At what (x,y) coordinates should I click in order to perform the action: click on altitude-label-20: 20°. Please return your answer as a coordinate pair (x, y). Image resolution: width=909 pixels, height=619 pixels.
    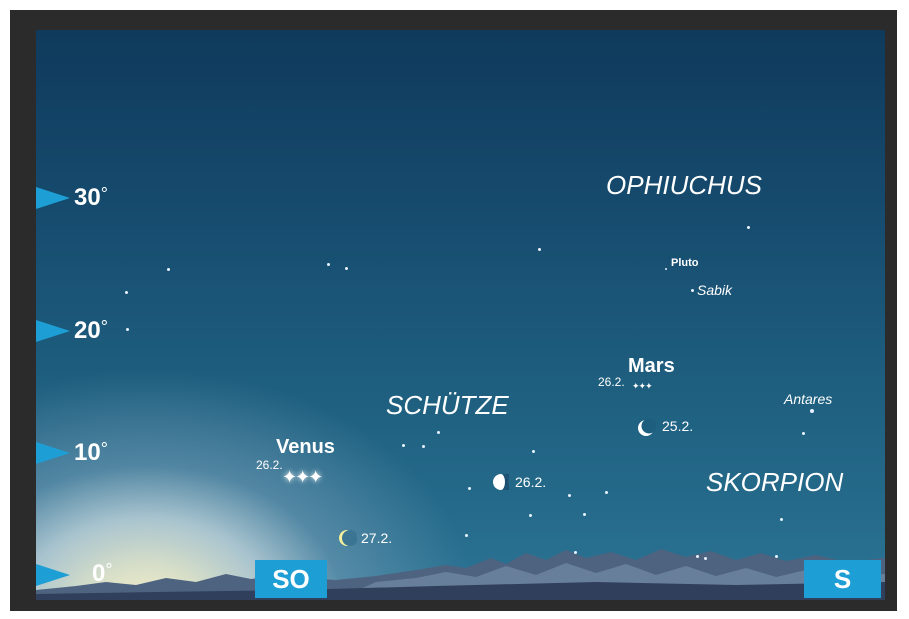
    Looking at the image, I should click on (91, 330).